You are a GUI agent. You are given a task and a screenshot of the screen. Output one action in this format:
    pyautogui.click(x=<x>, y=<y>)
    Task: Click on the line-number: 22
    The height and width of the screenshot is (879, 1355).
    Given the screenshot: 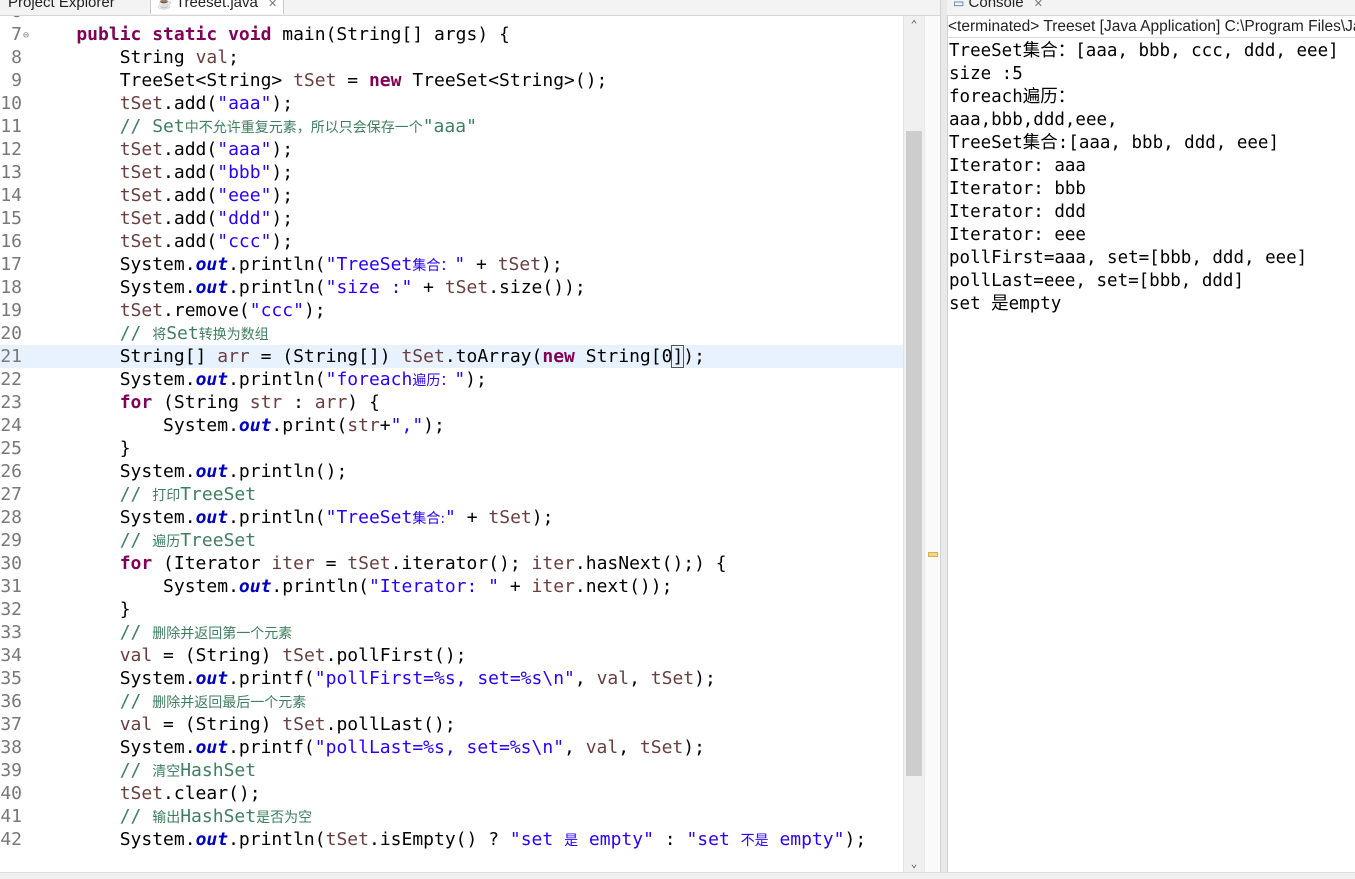 What is the action you would take?
    pyautogui.click(x=11, y=379)
    